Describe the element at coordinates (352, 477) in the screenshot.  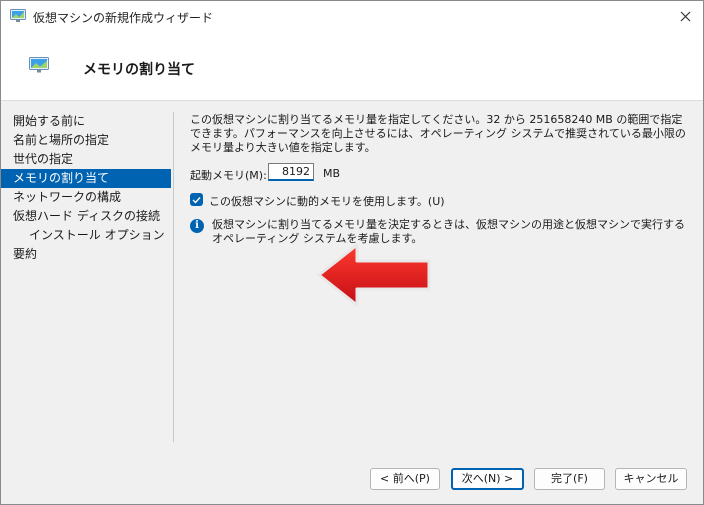
I see `wizard-footer: < 前へ(P) 次へ(N) > 完了(F) キャンセル` at that location.